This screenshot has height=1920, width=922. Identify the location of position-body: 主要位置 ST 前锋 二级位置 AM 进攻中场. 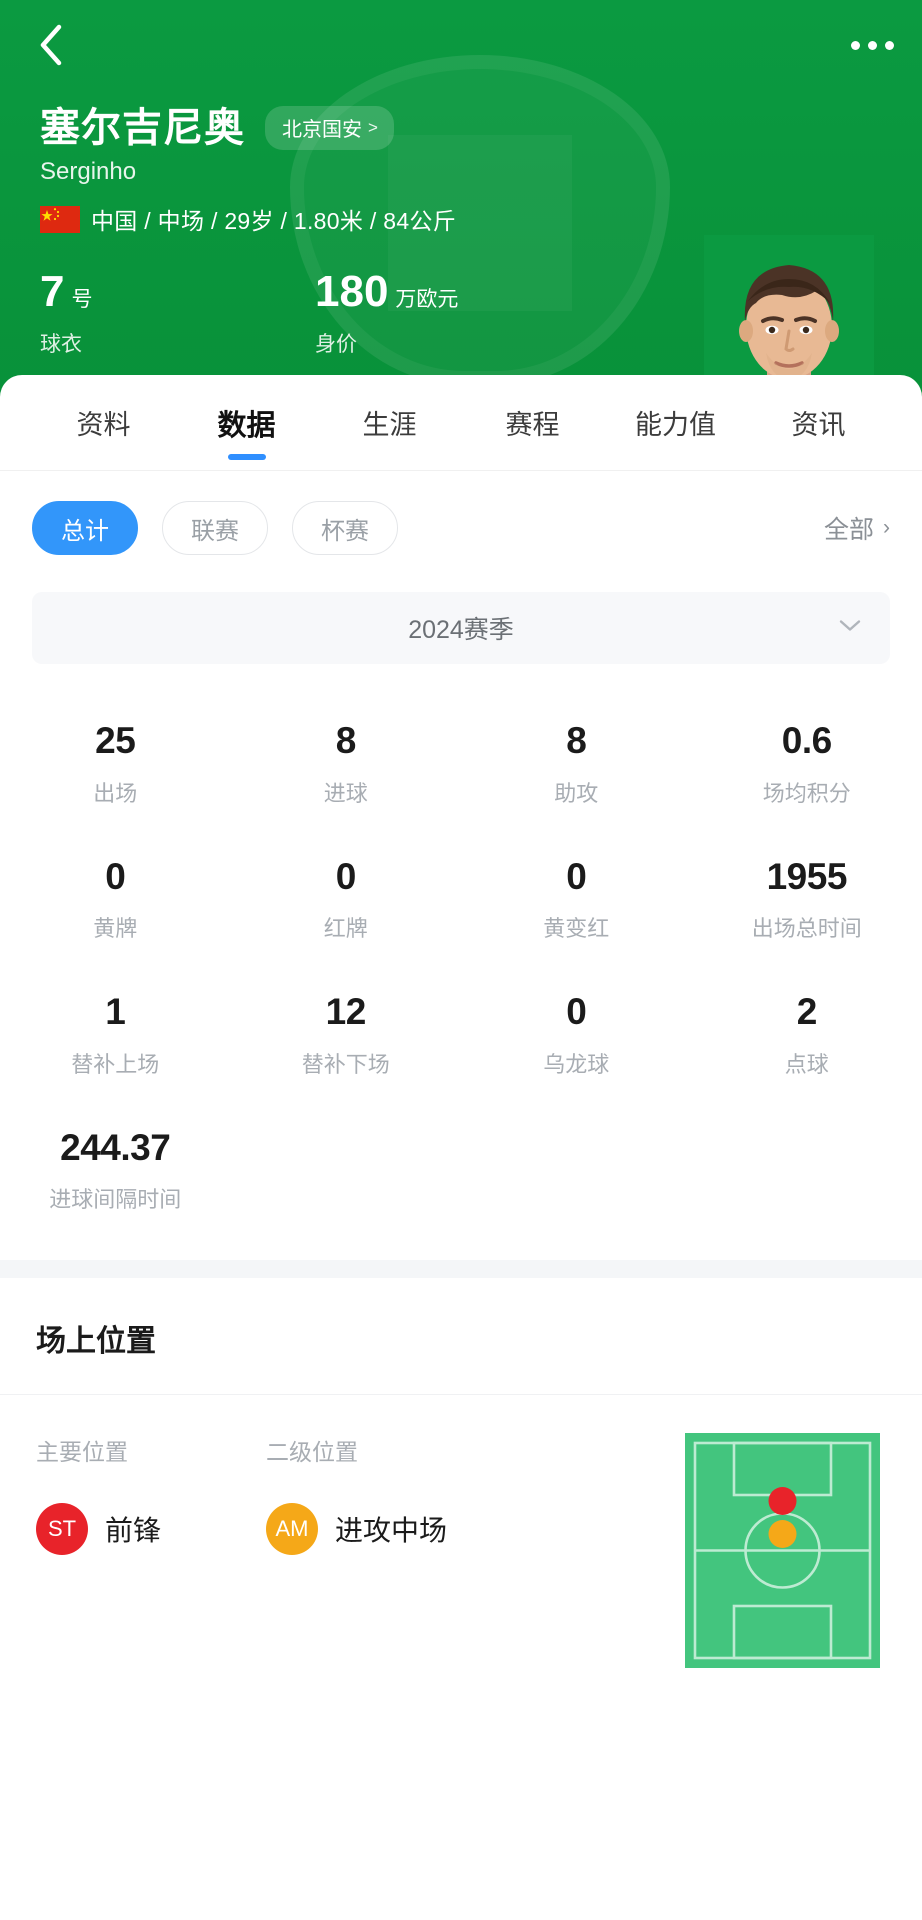
(461, 1532).